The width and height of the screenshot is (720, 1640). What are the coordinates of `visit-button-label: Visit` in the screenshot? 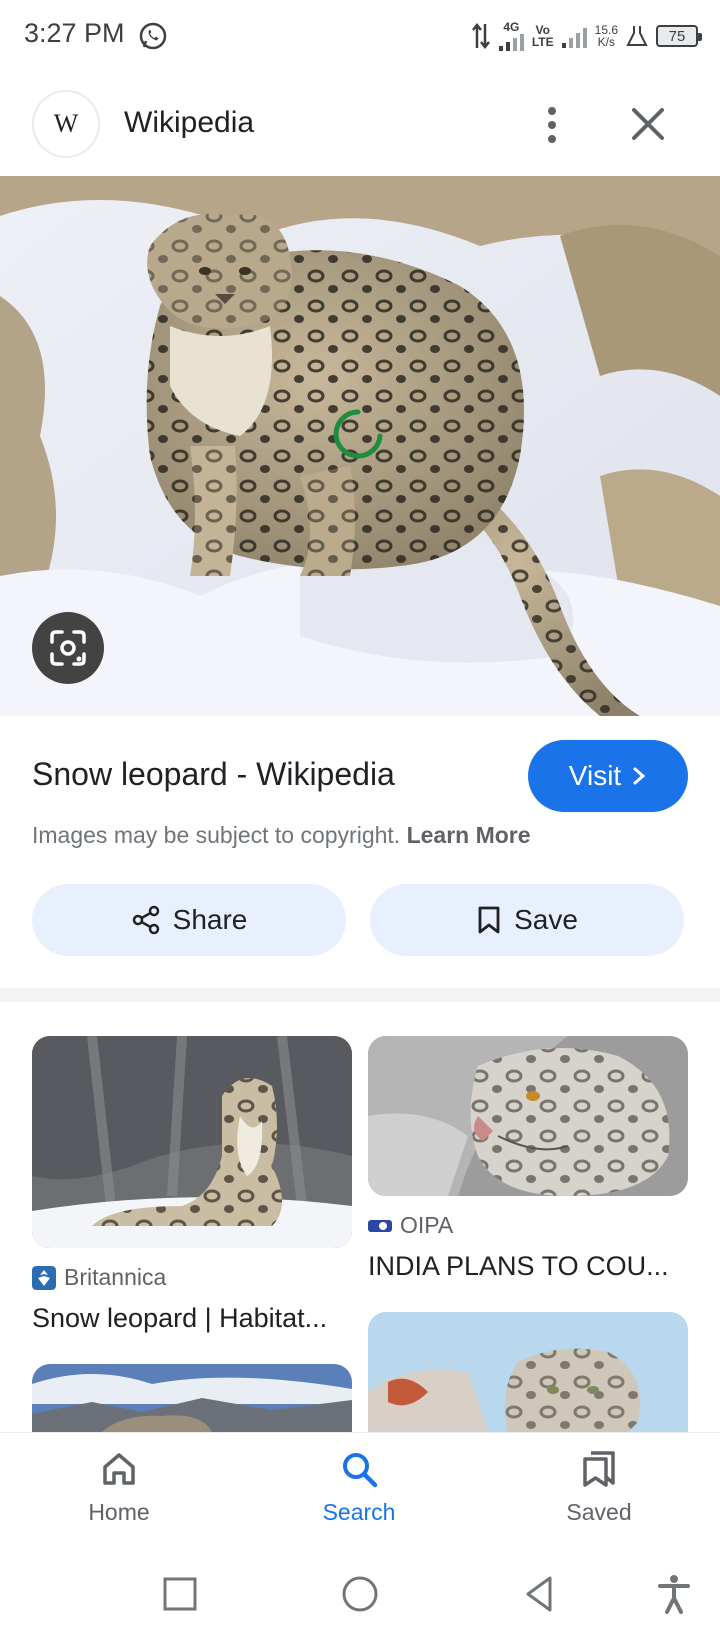 It's located at (595, 775).